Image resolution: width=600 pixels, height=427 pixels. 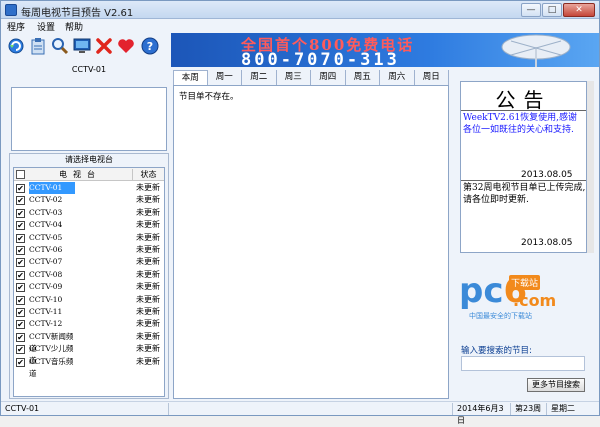 I want to click on channel-row: ✔ CCTV-12 未更新, so click(x=89, y=324).